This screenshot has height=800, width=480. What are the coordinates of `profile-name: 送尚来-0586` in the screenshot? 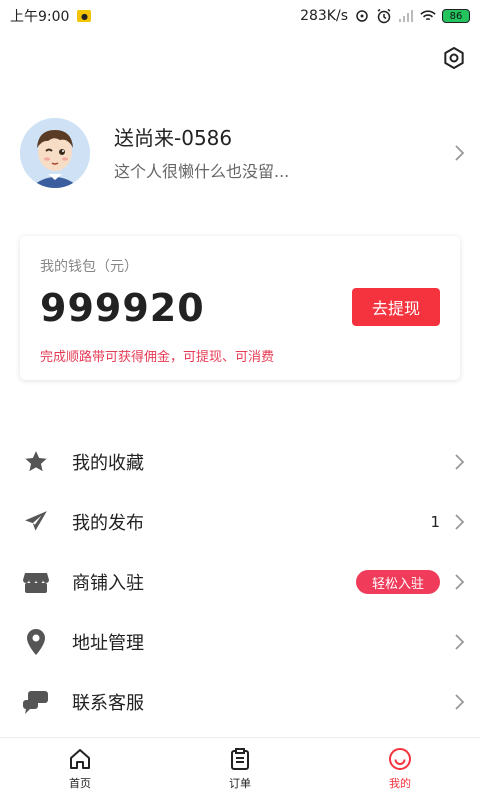 It's located at (173, 138).